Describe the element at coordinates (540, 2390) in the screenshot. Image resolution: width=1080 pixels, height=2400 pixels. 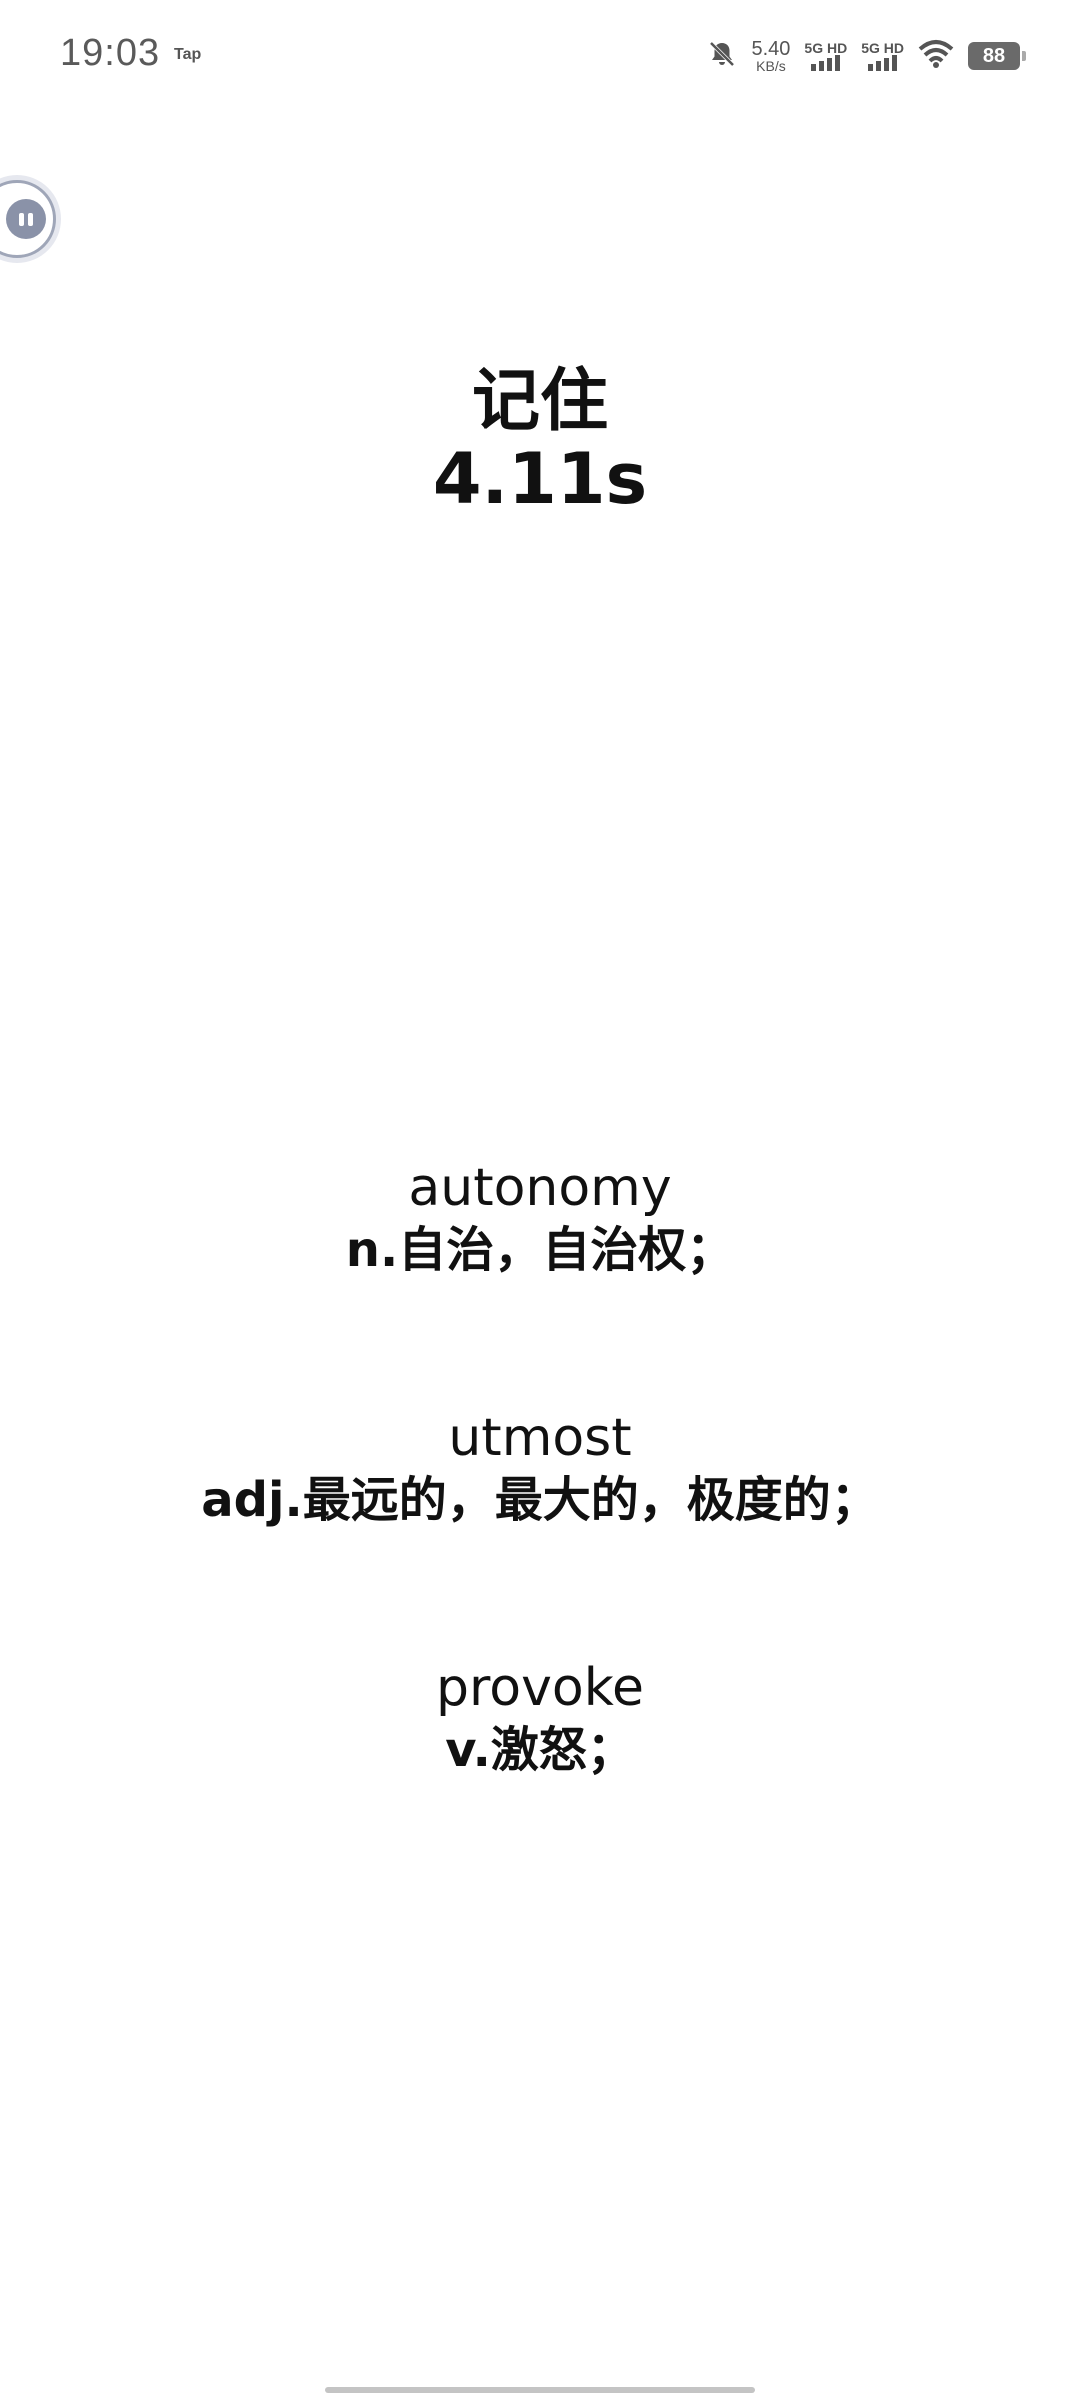
I see `home-indicator` at that location.